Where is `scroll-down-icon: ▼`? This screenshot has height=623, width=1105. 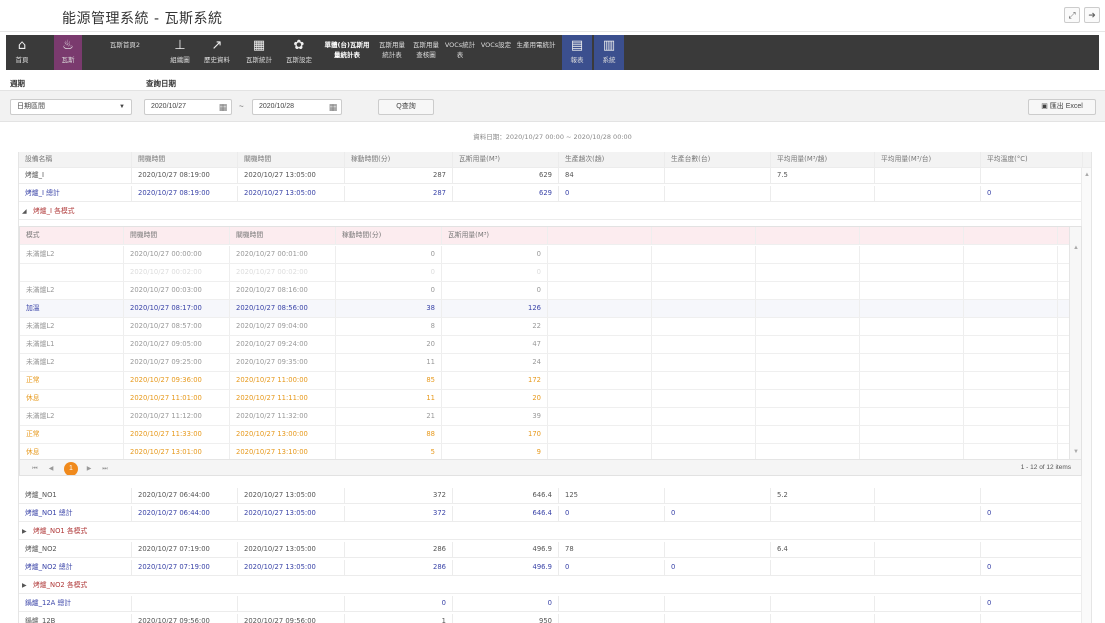
scroll-down-icon: ▼ is located at coordinates (1076, 452).